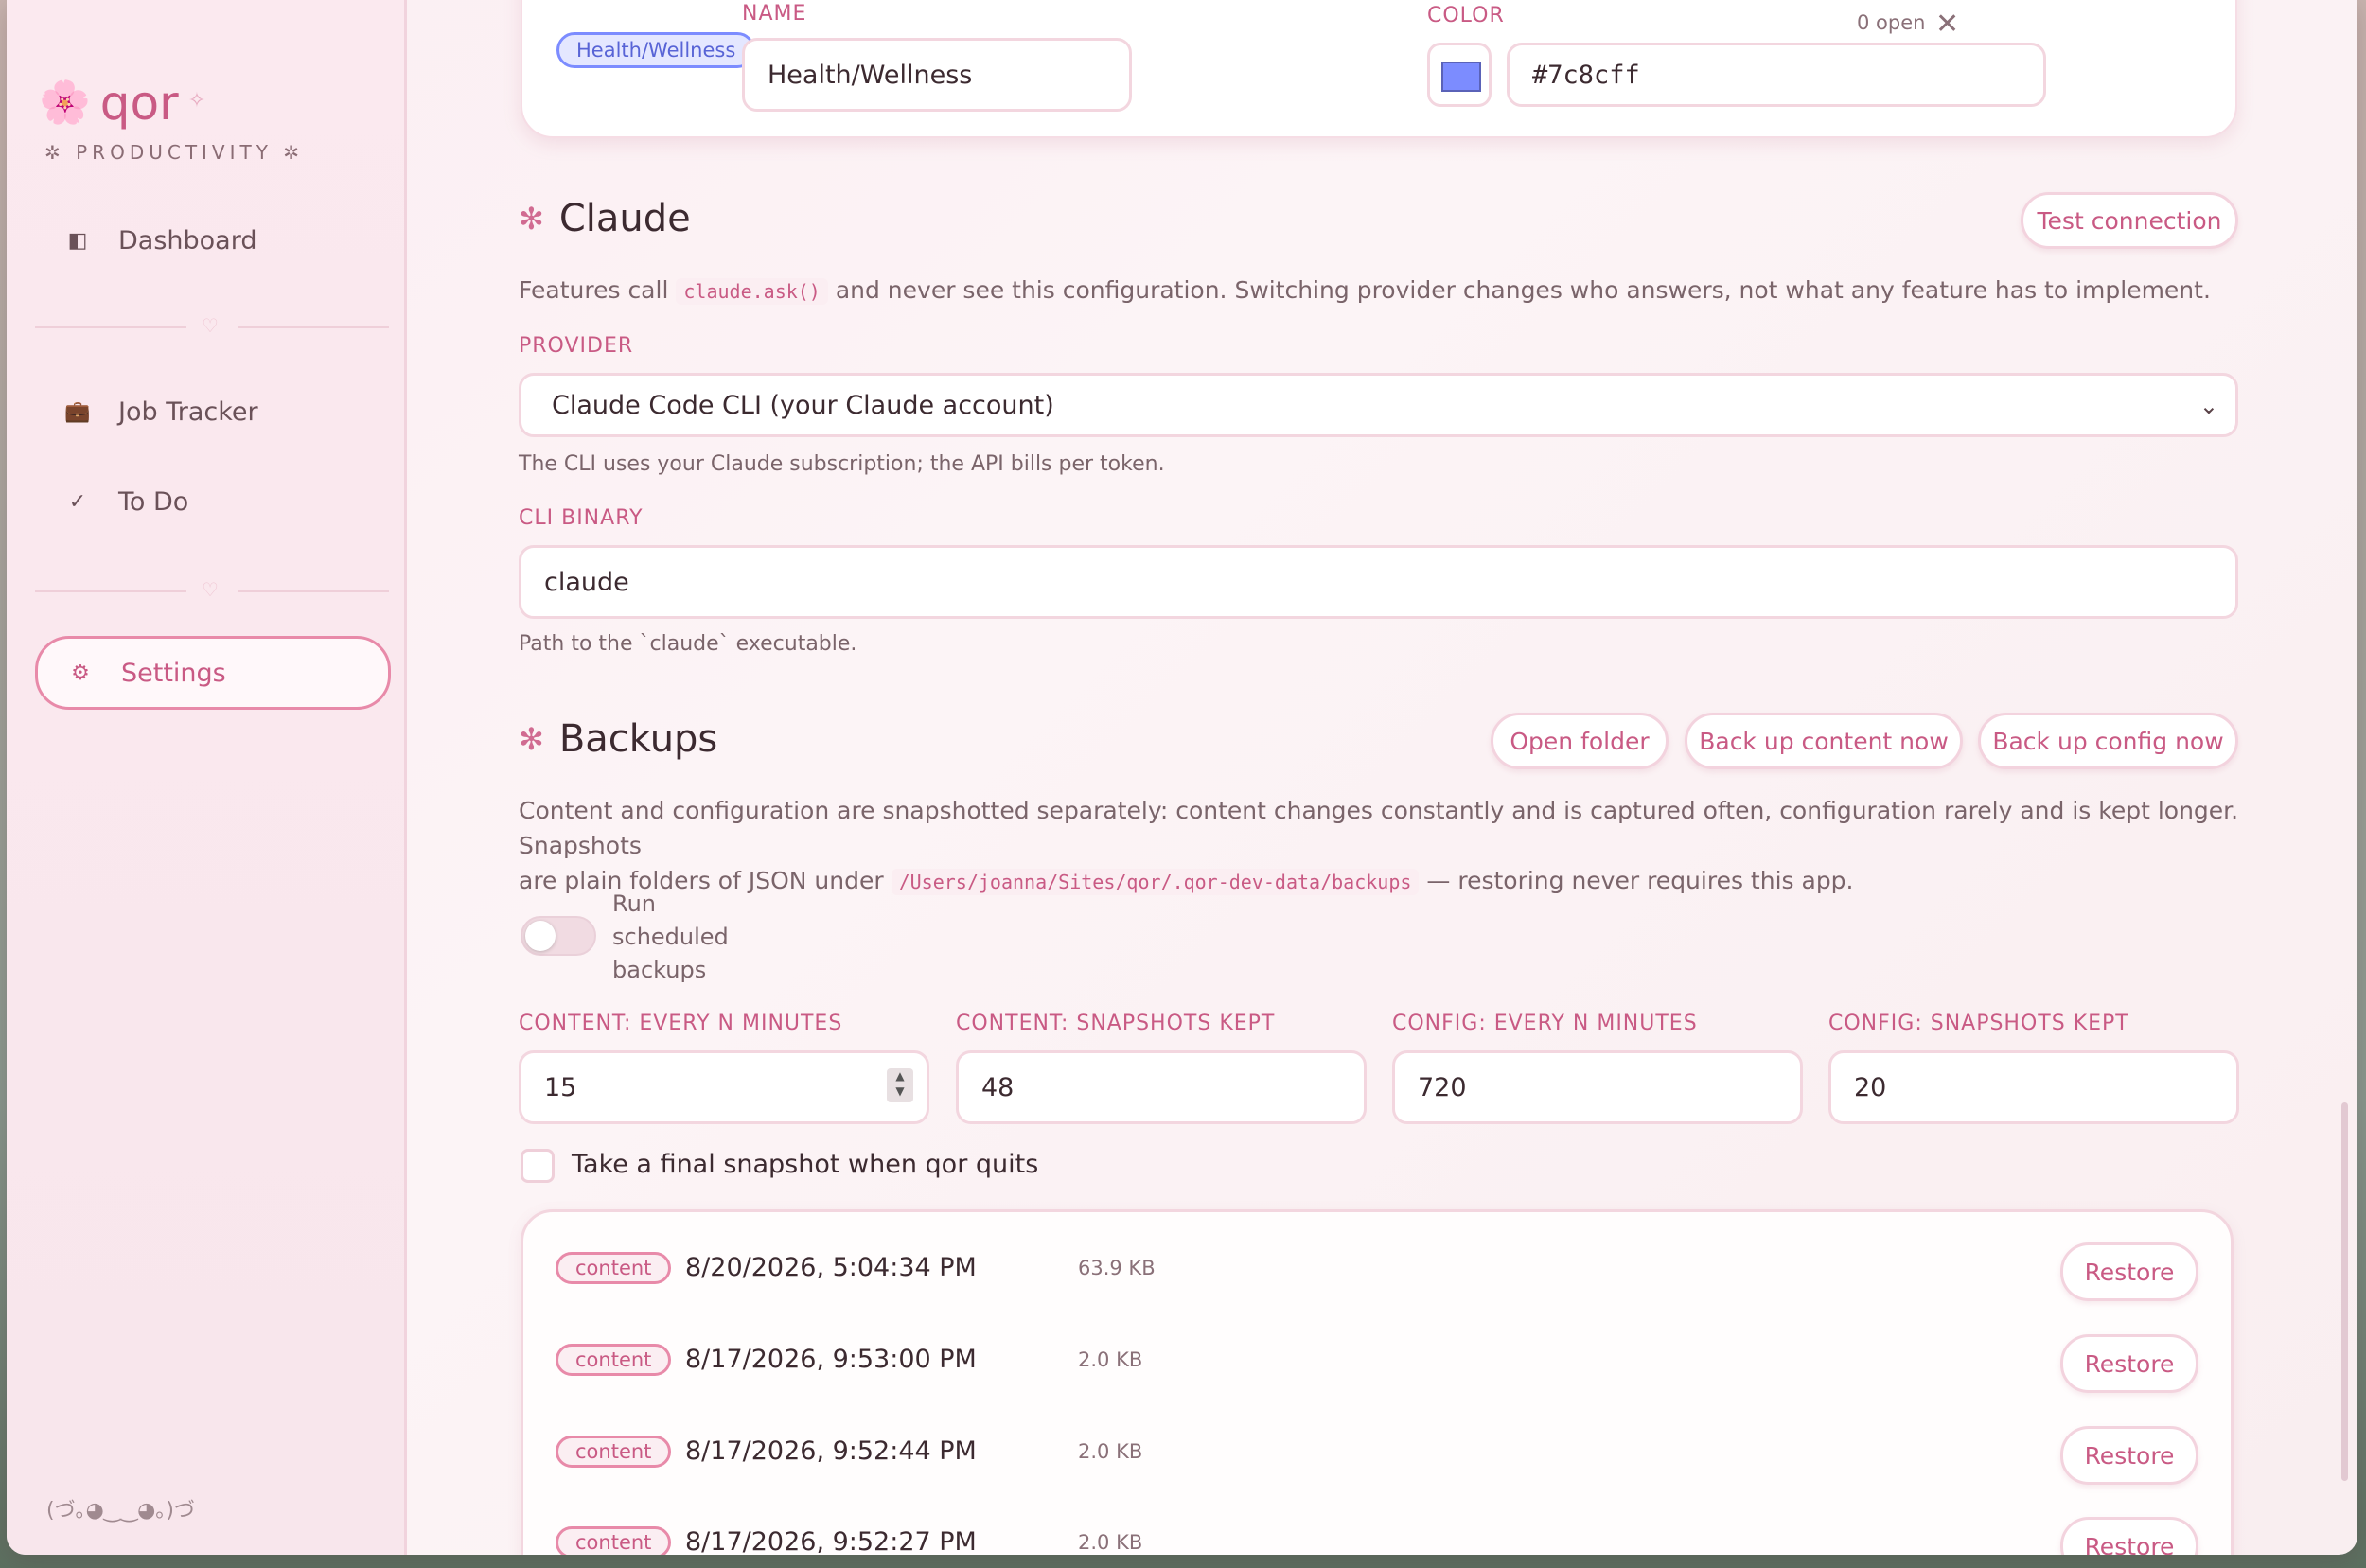 This screenshot has height=1568, width=2366. I want to click on snapshot-size: 63.9 KB, so click(1117, 1268).